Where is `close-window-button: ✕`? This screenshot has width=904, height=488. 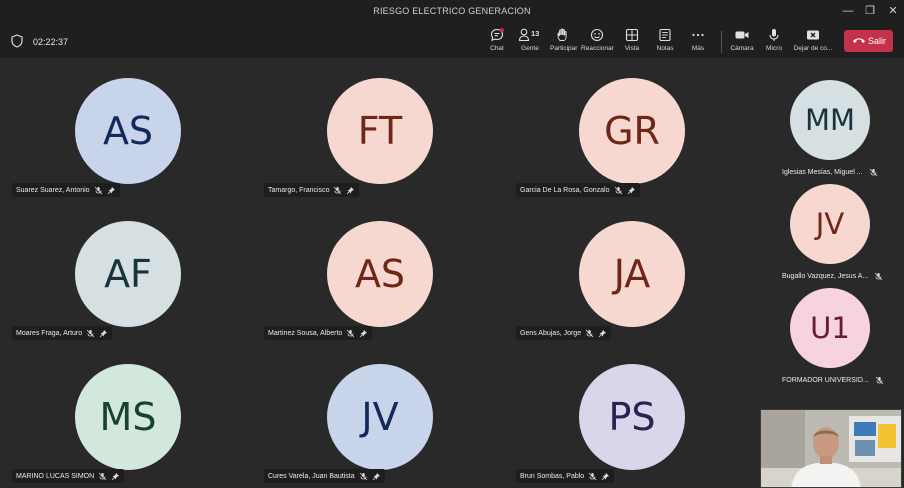 close-window-button: ✕ is located at coordinates (892, 11).